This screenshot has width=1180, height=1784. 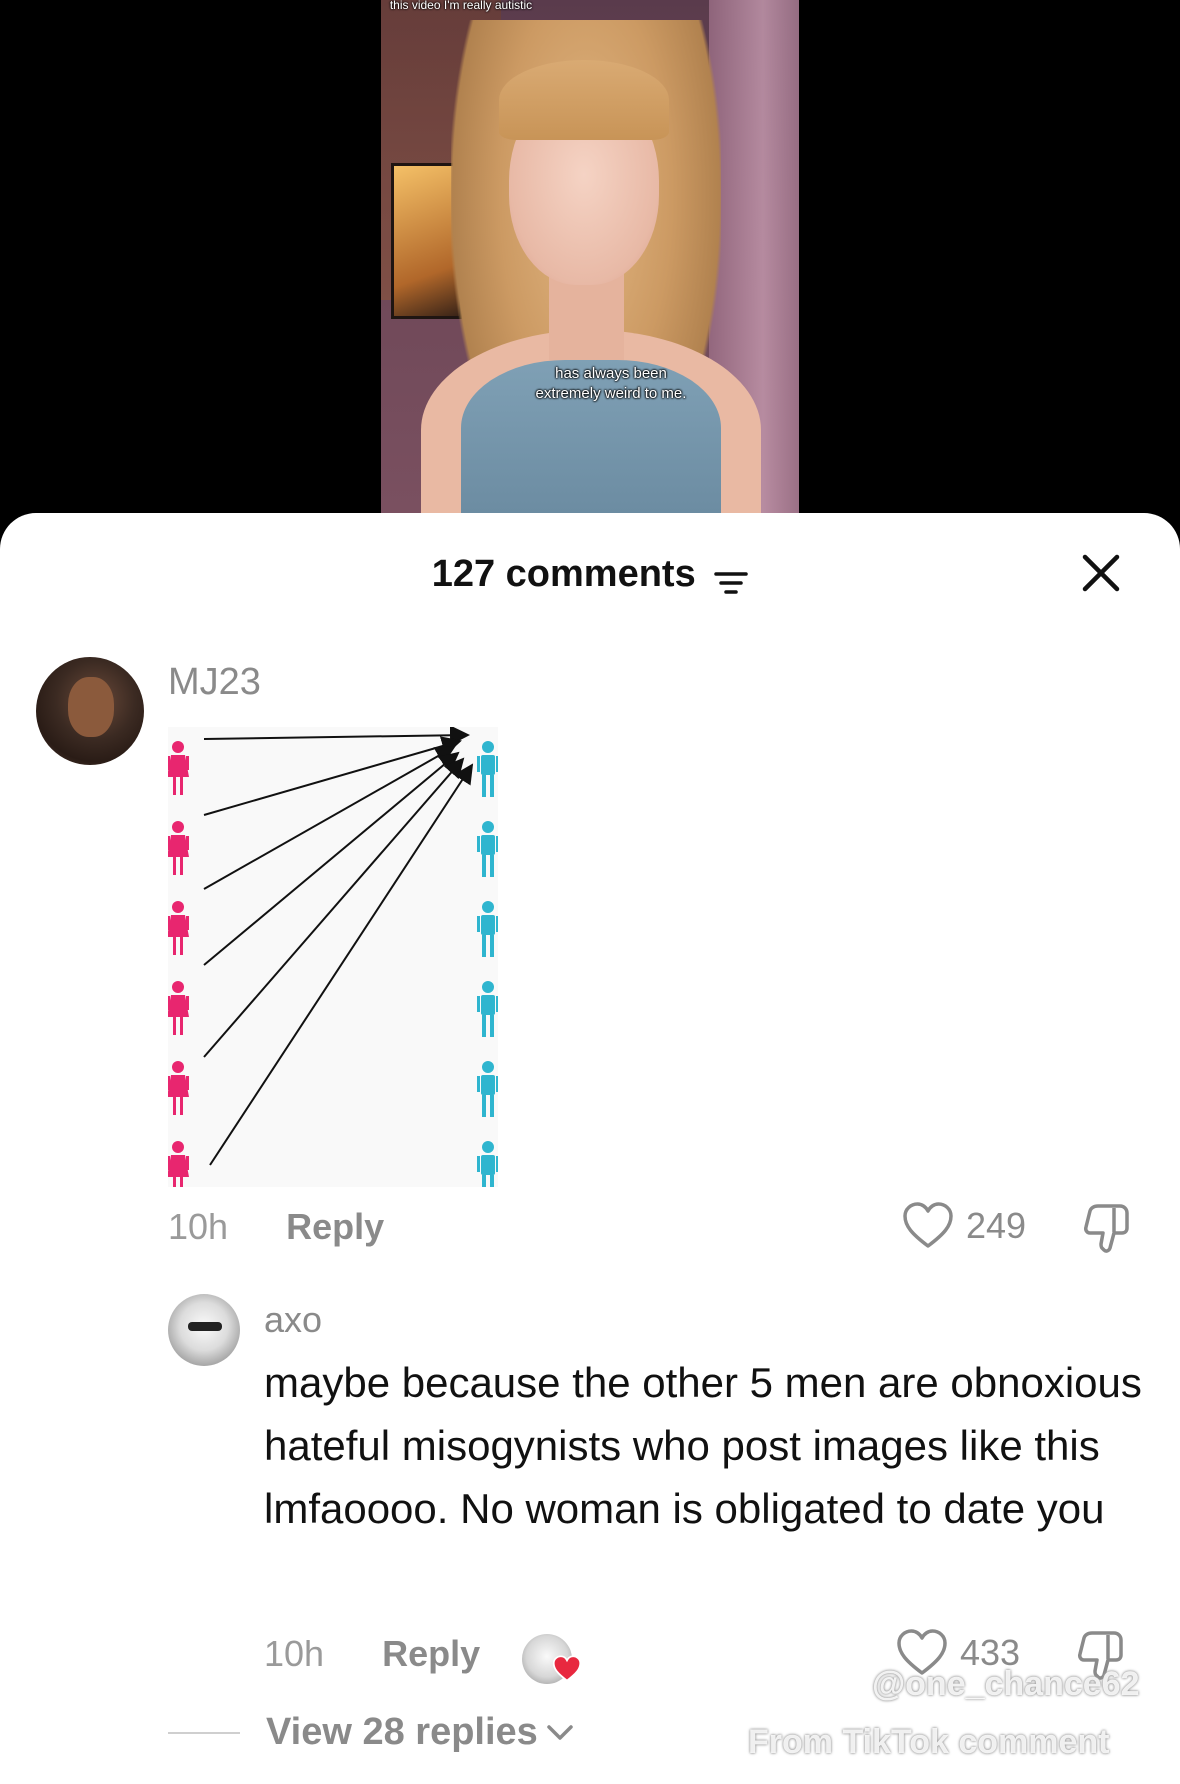 I want to click on heart-filled-icon, so click(x=567, y=1671).